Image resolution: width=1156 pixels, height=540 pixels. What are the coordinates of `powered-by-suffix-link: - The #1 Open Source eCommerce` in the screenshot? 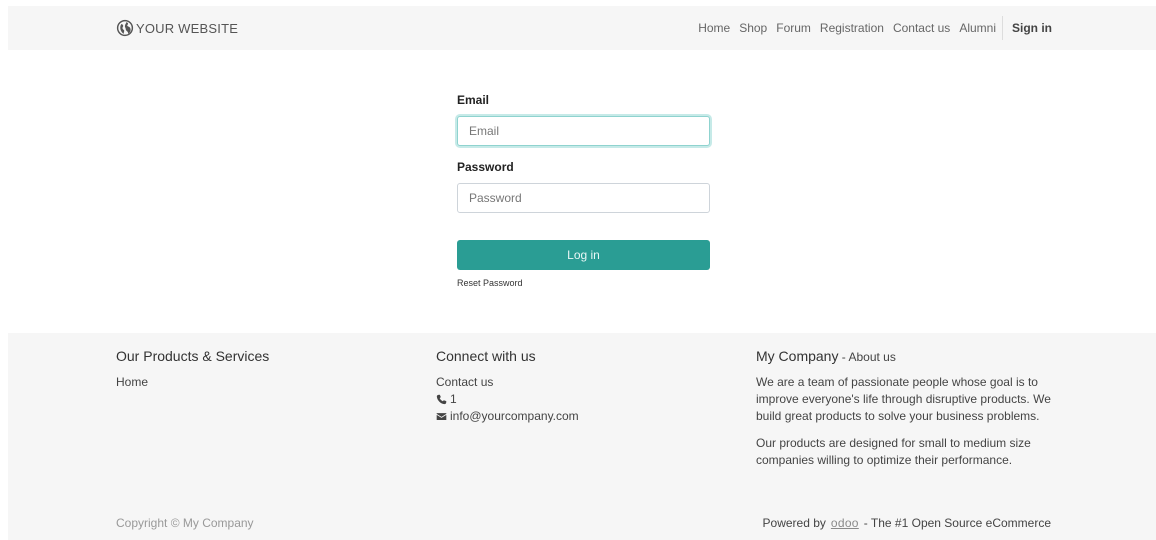 It's located at (957, 523).